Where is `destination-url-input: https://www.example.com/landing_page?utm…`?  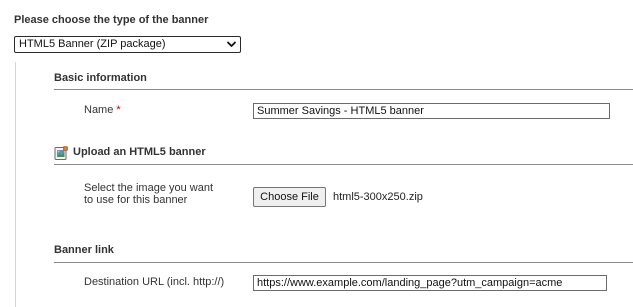
destination-url-input: https://www.example.com/landing_page?utm… is located at coordinates (430, 283).